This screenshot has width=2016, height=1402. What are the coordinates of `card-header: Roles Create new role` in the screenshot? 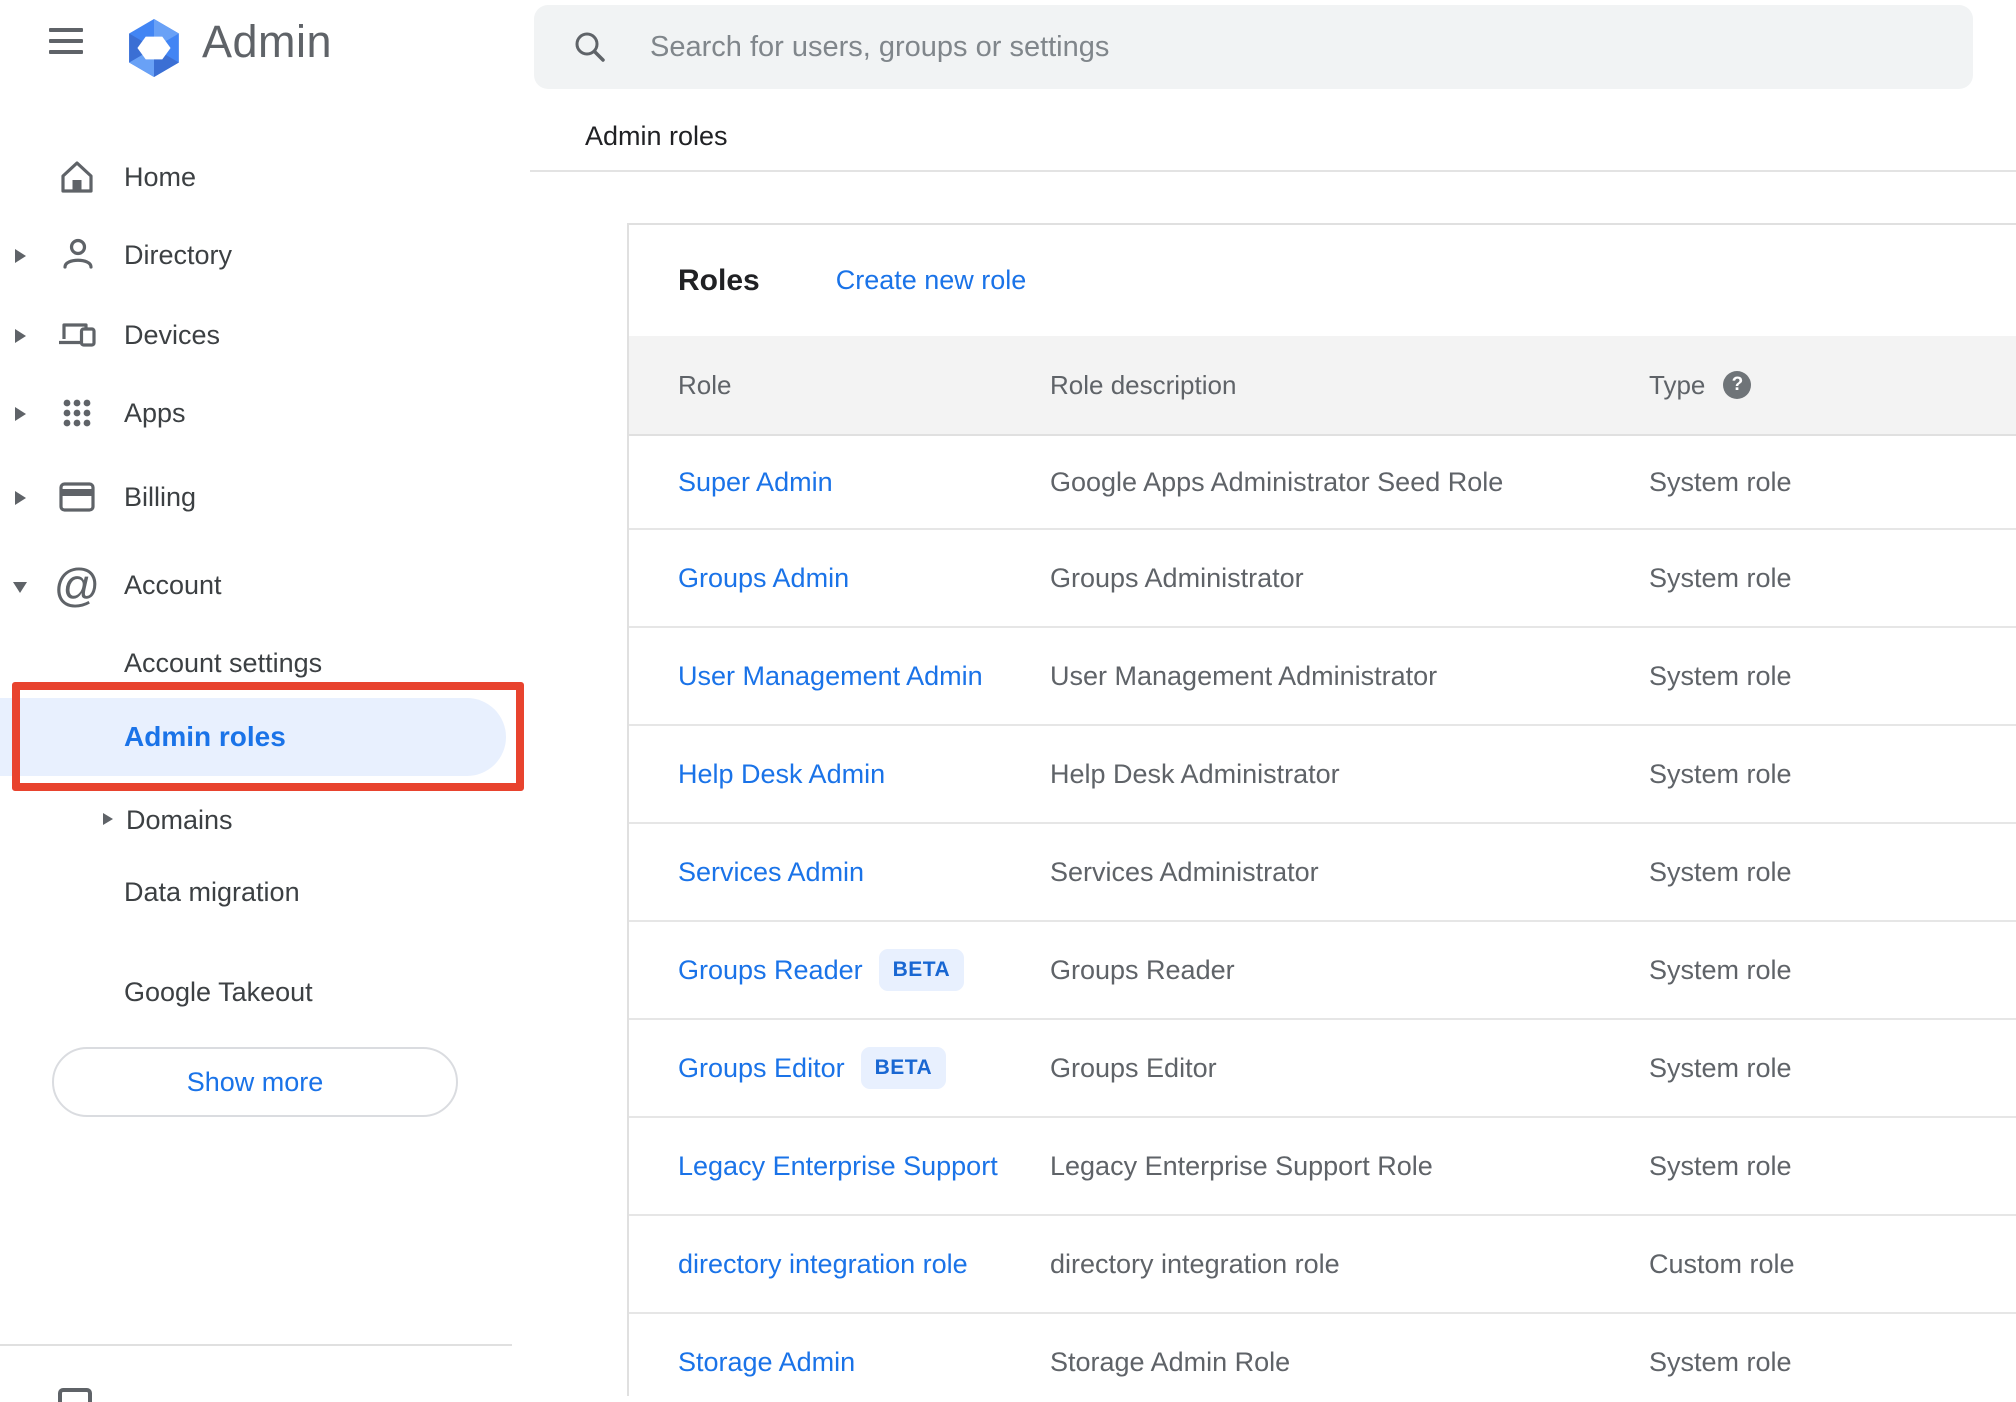 It's located at (1322, 280).